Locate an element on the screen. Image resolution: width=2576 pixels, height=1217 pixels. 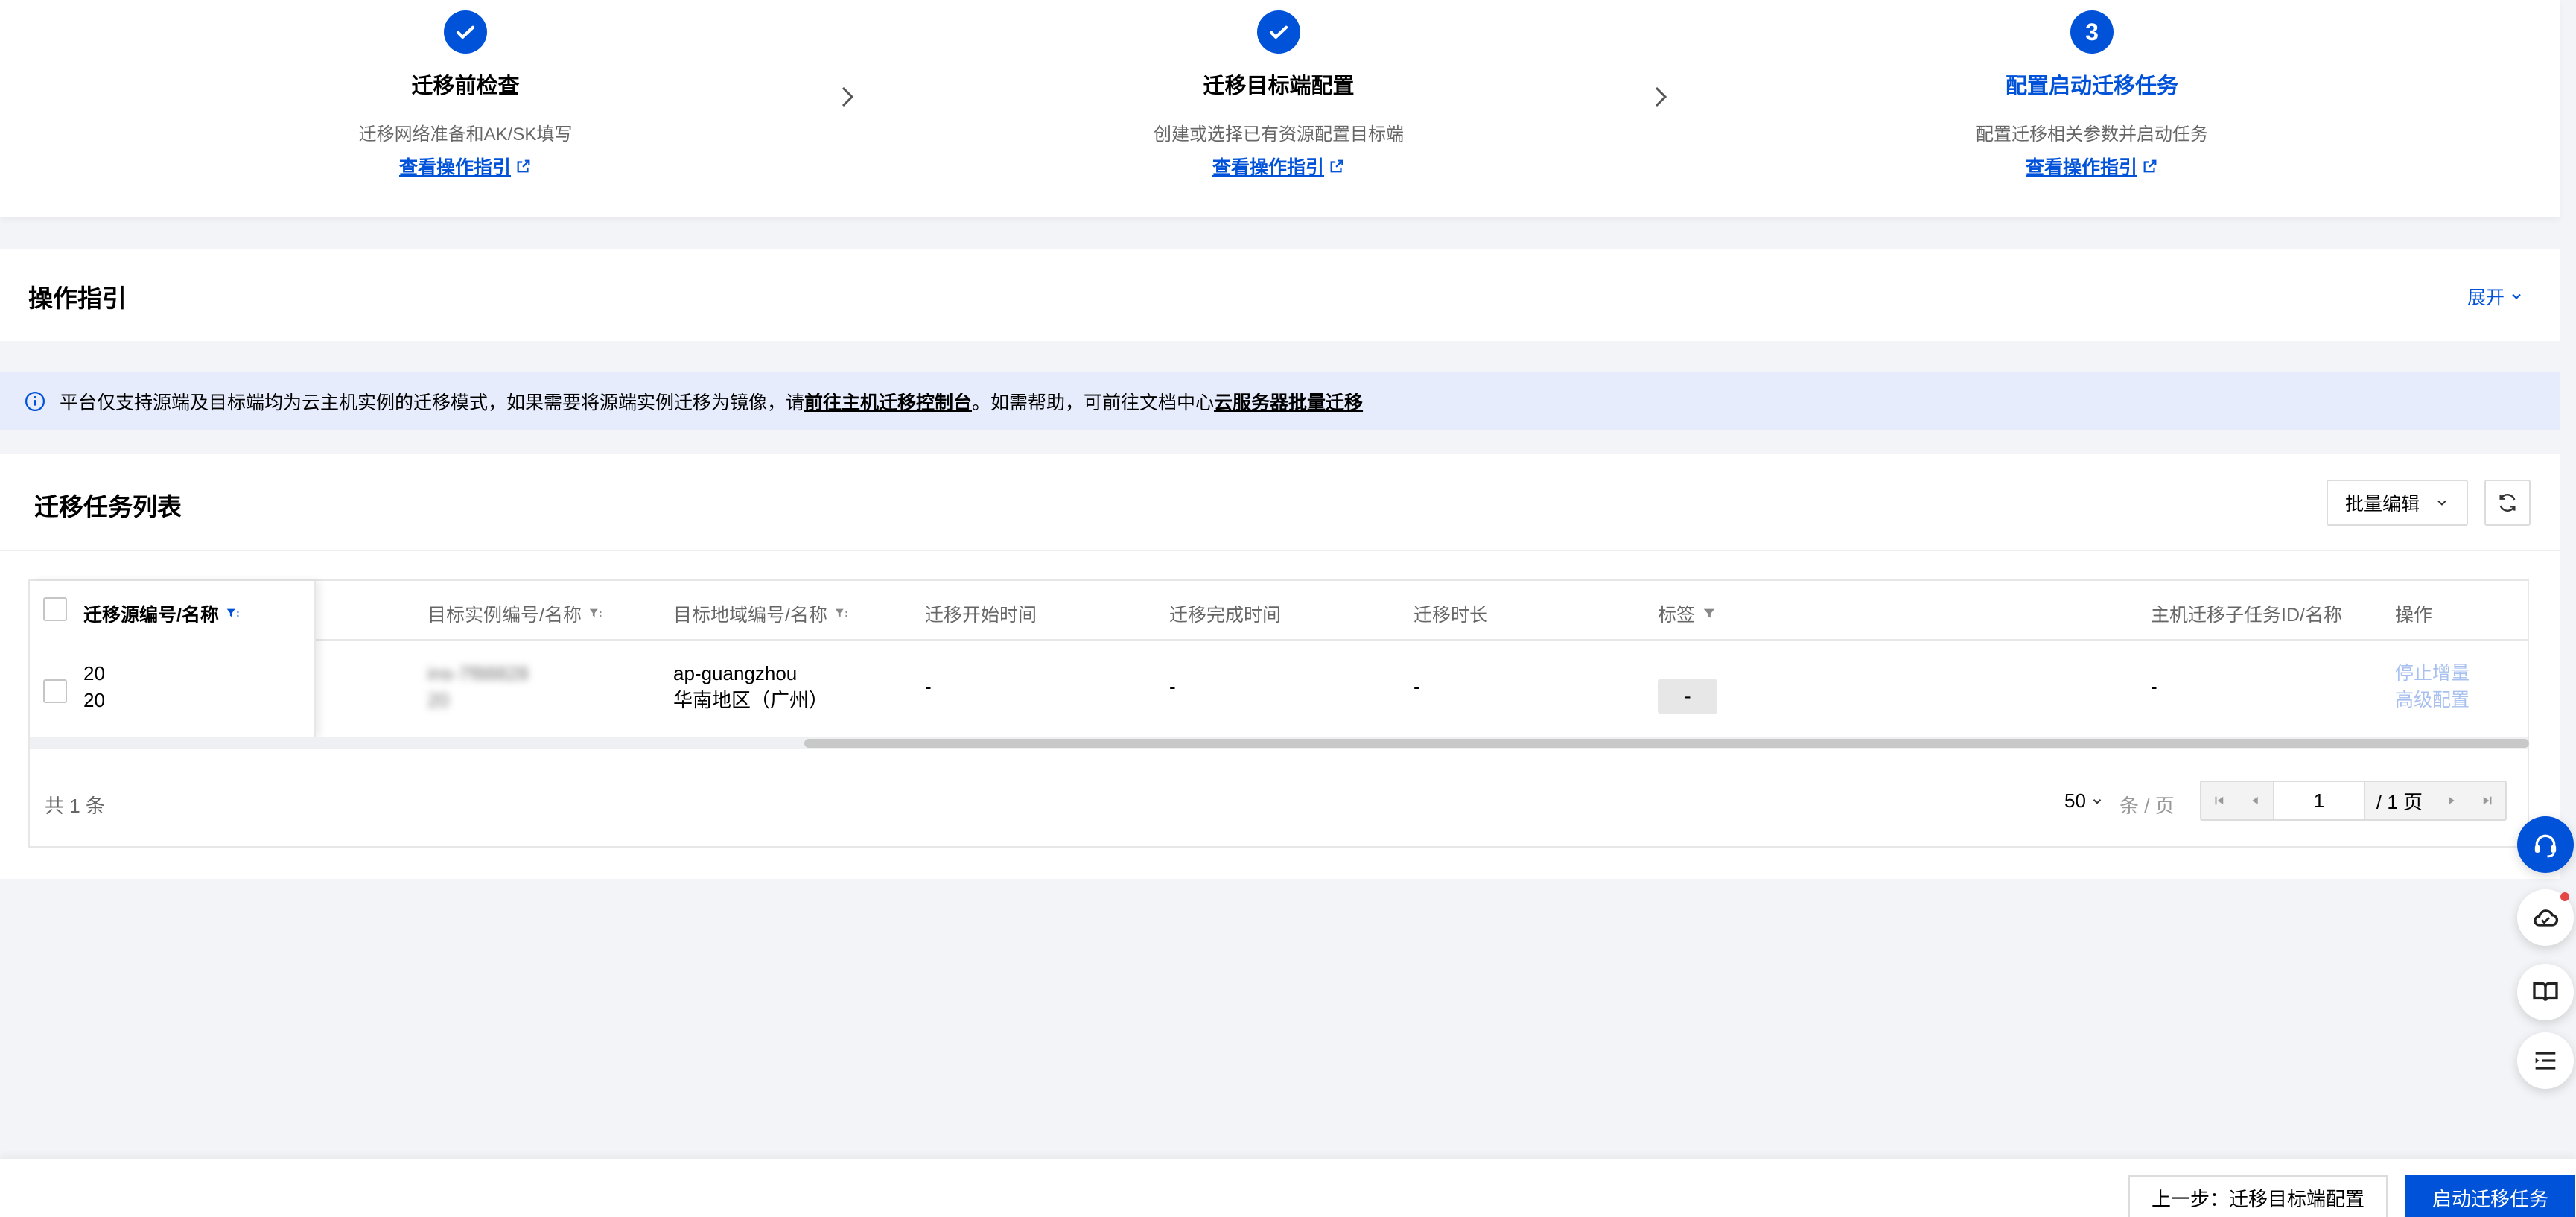
total-pages: / 1 页 is located at coordinates (2399, 801).